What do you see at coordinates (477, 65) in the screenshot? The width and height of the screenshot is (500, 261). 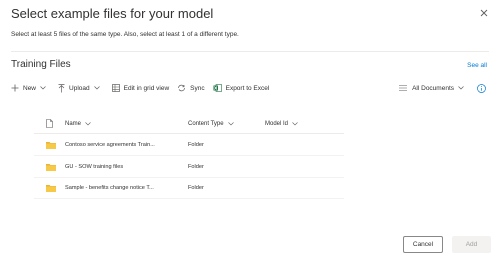 I see `see-all-link: See all` at bounding box center [477, 65].